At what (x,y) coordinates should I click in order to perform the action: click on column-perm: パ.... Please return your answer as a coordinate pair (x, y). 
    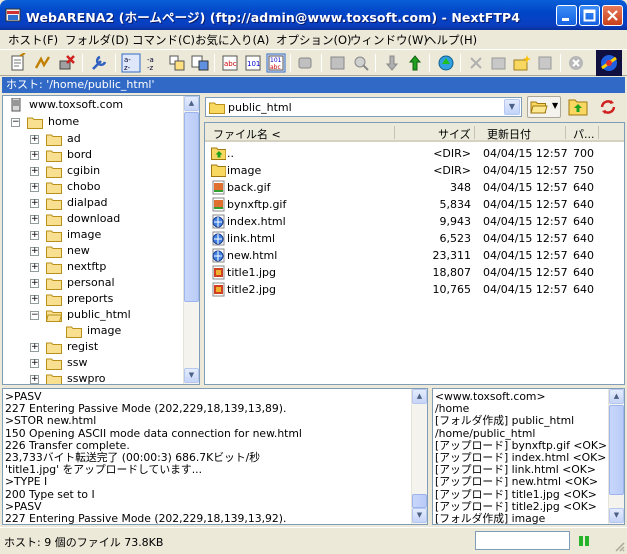
    Looking at the image, I should click on (584, 134).